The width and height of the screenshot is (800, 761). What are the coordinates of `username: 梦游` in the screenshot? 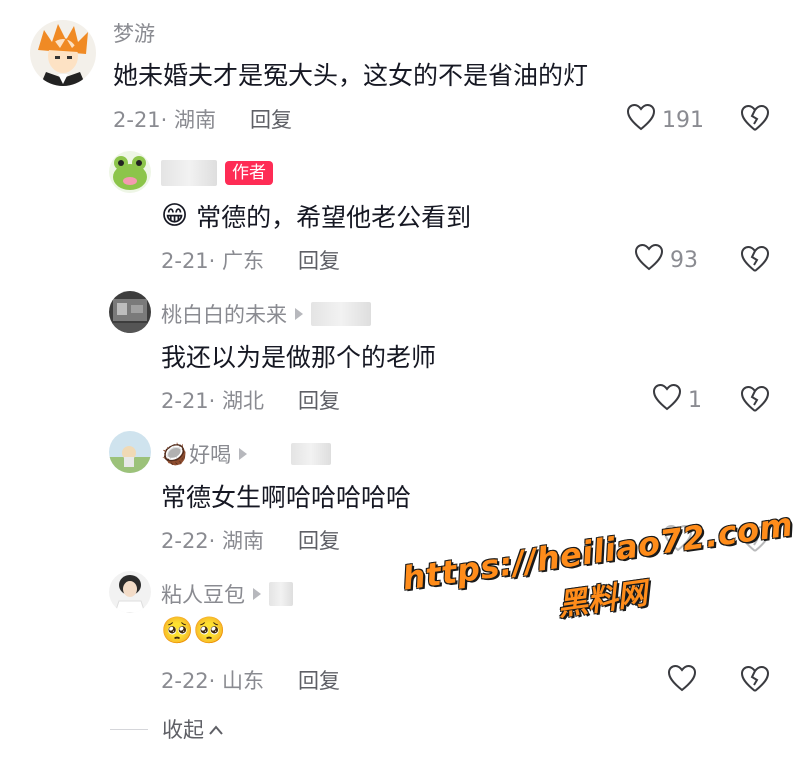 It's located at (134, 33).